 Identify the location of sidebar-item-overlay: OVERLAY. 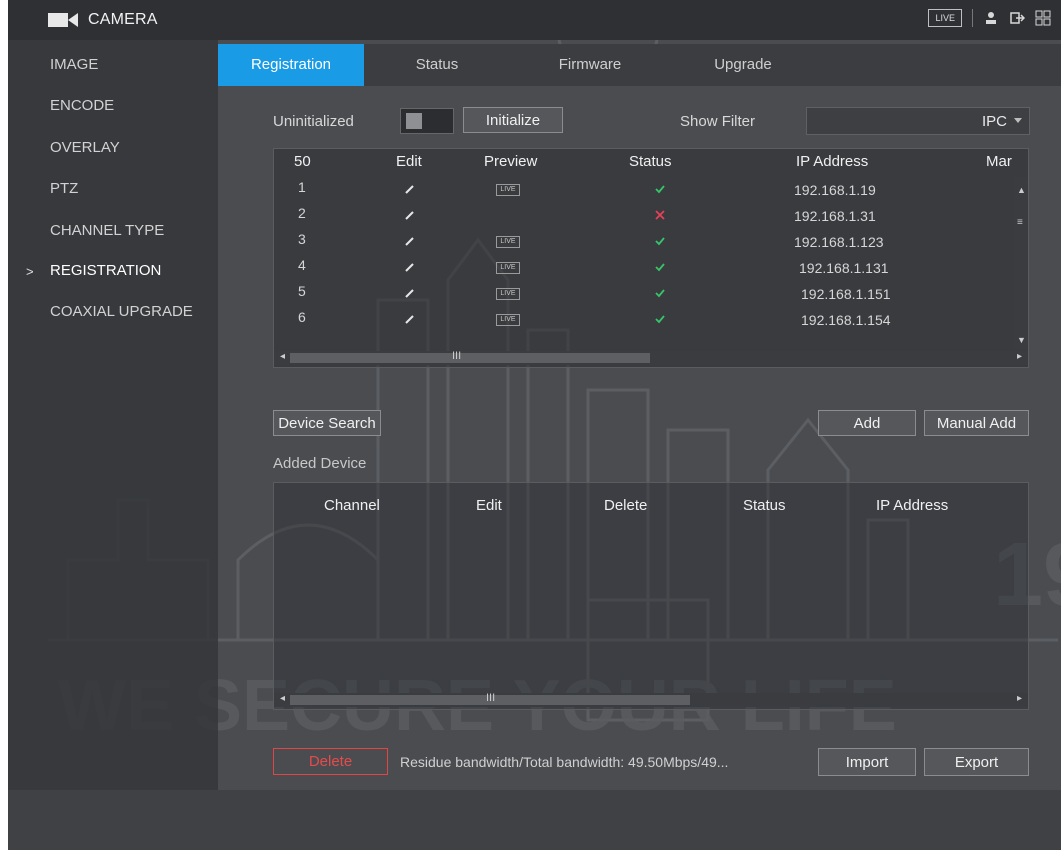
(85, 147).